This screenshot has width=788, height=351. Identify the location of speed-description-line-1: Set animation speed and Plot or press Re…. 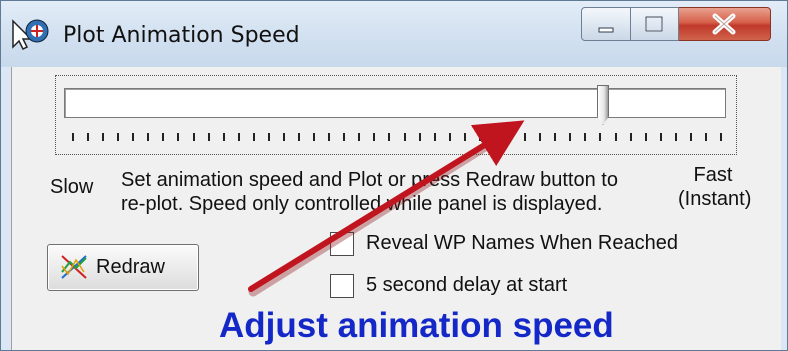
(369, 180).